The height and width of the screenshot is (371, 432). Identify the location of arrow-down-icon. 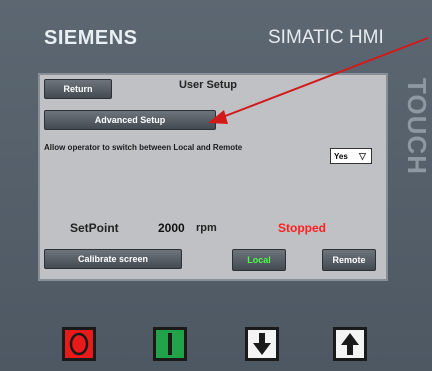
(262, 344).